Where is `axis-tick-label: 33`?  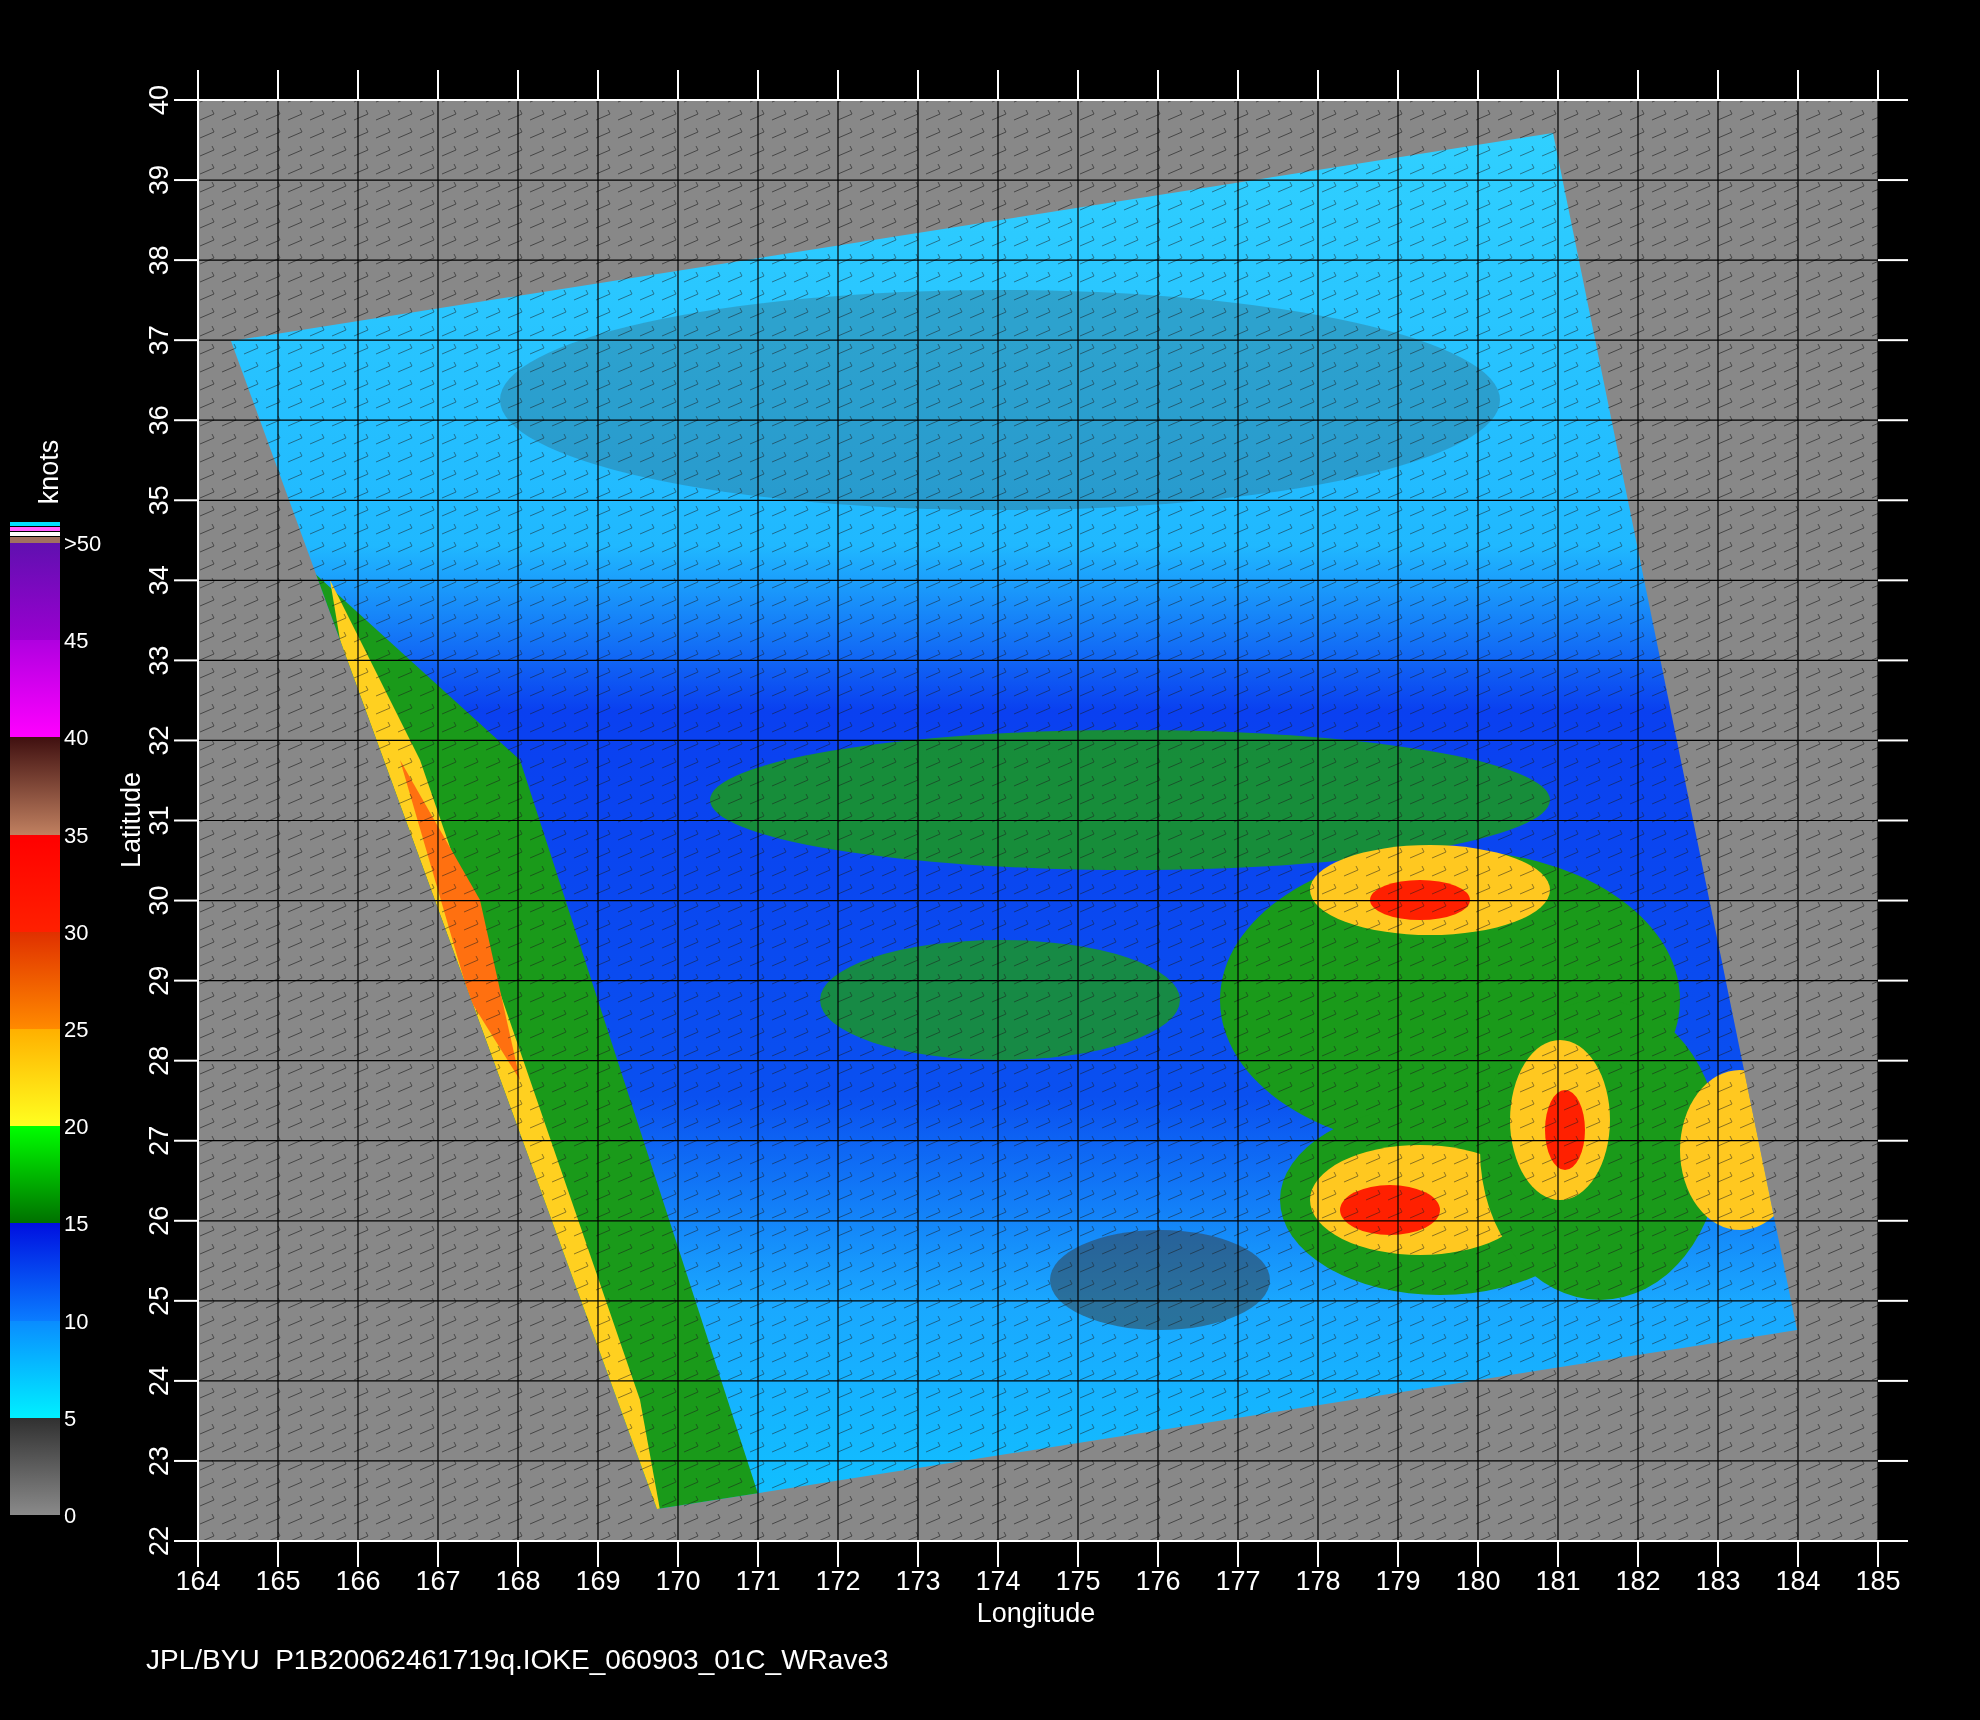
axis-tick-label: 33 is located at coordinates (159, 660).